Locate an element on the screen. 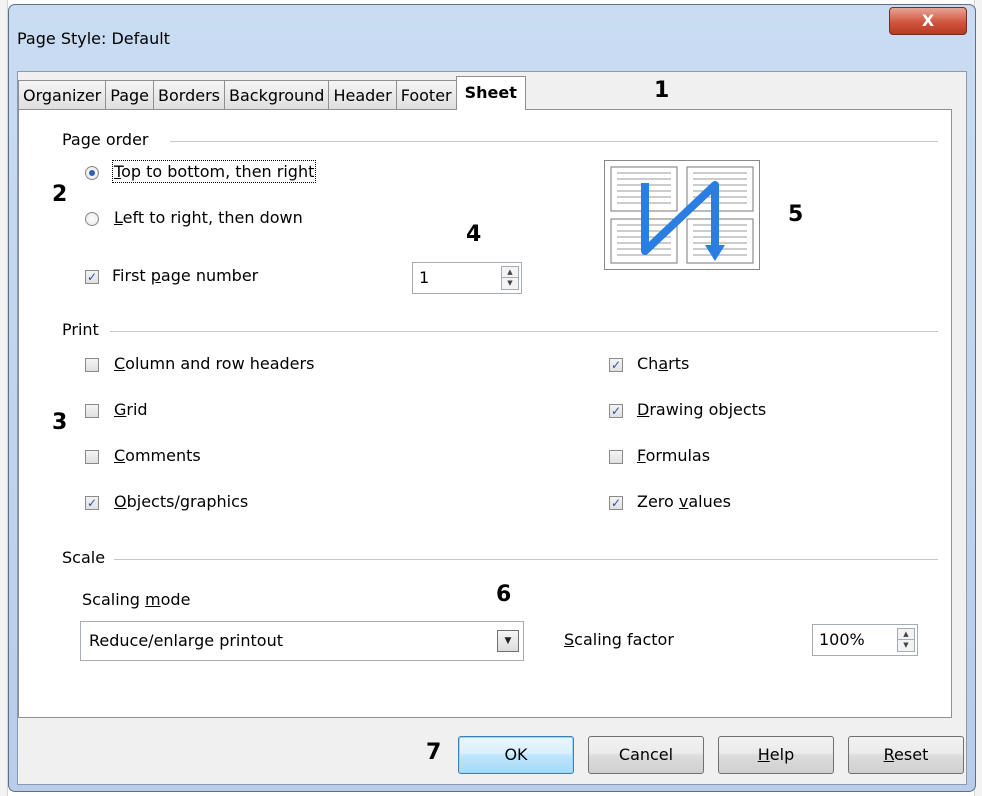 The width and height of the screenshot is (982, 796). annotation-6: 6 is located at coordinates (504, 594).